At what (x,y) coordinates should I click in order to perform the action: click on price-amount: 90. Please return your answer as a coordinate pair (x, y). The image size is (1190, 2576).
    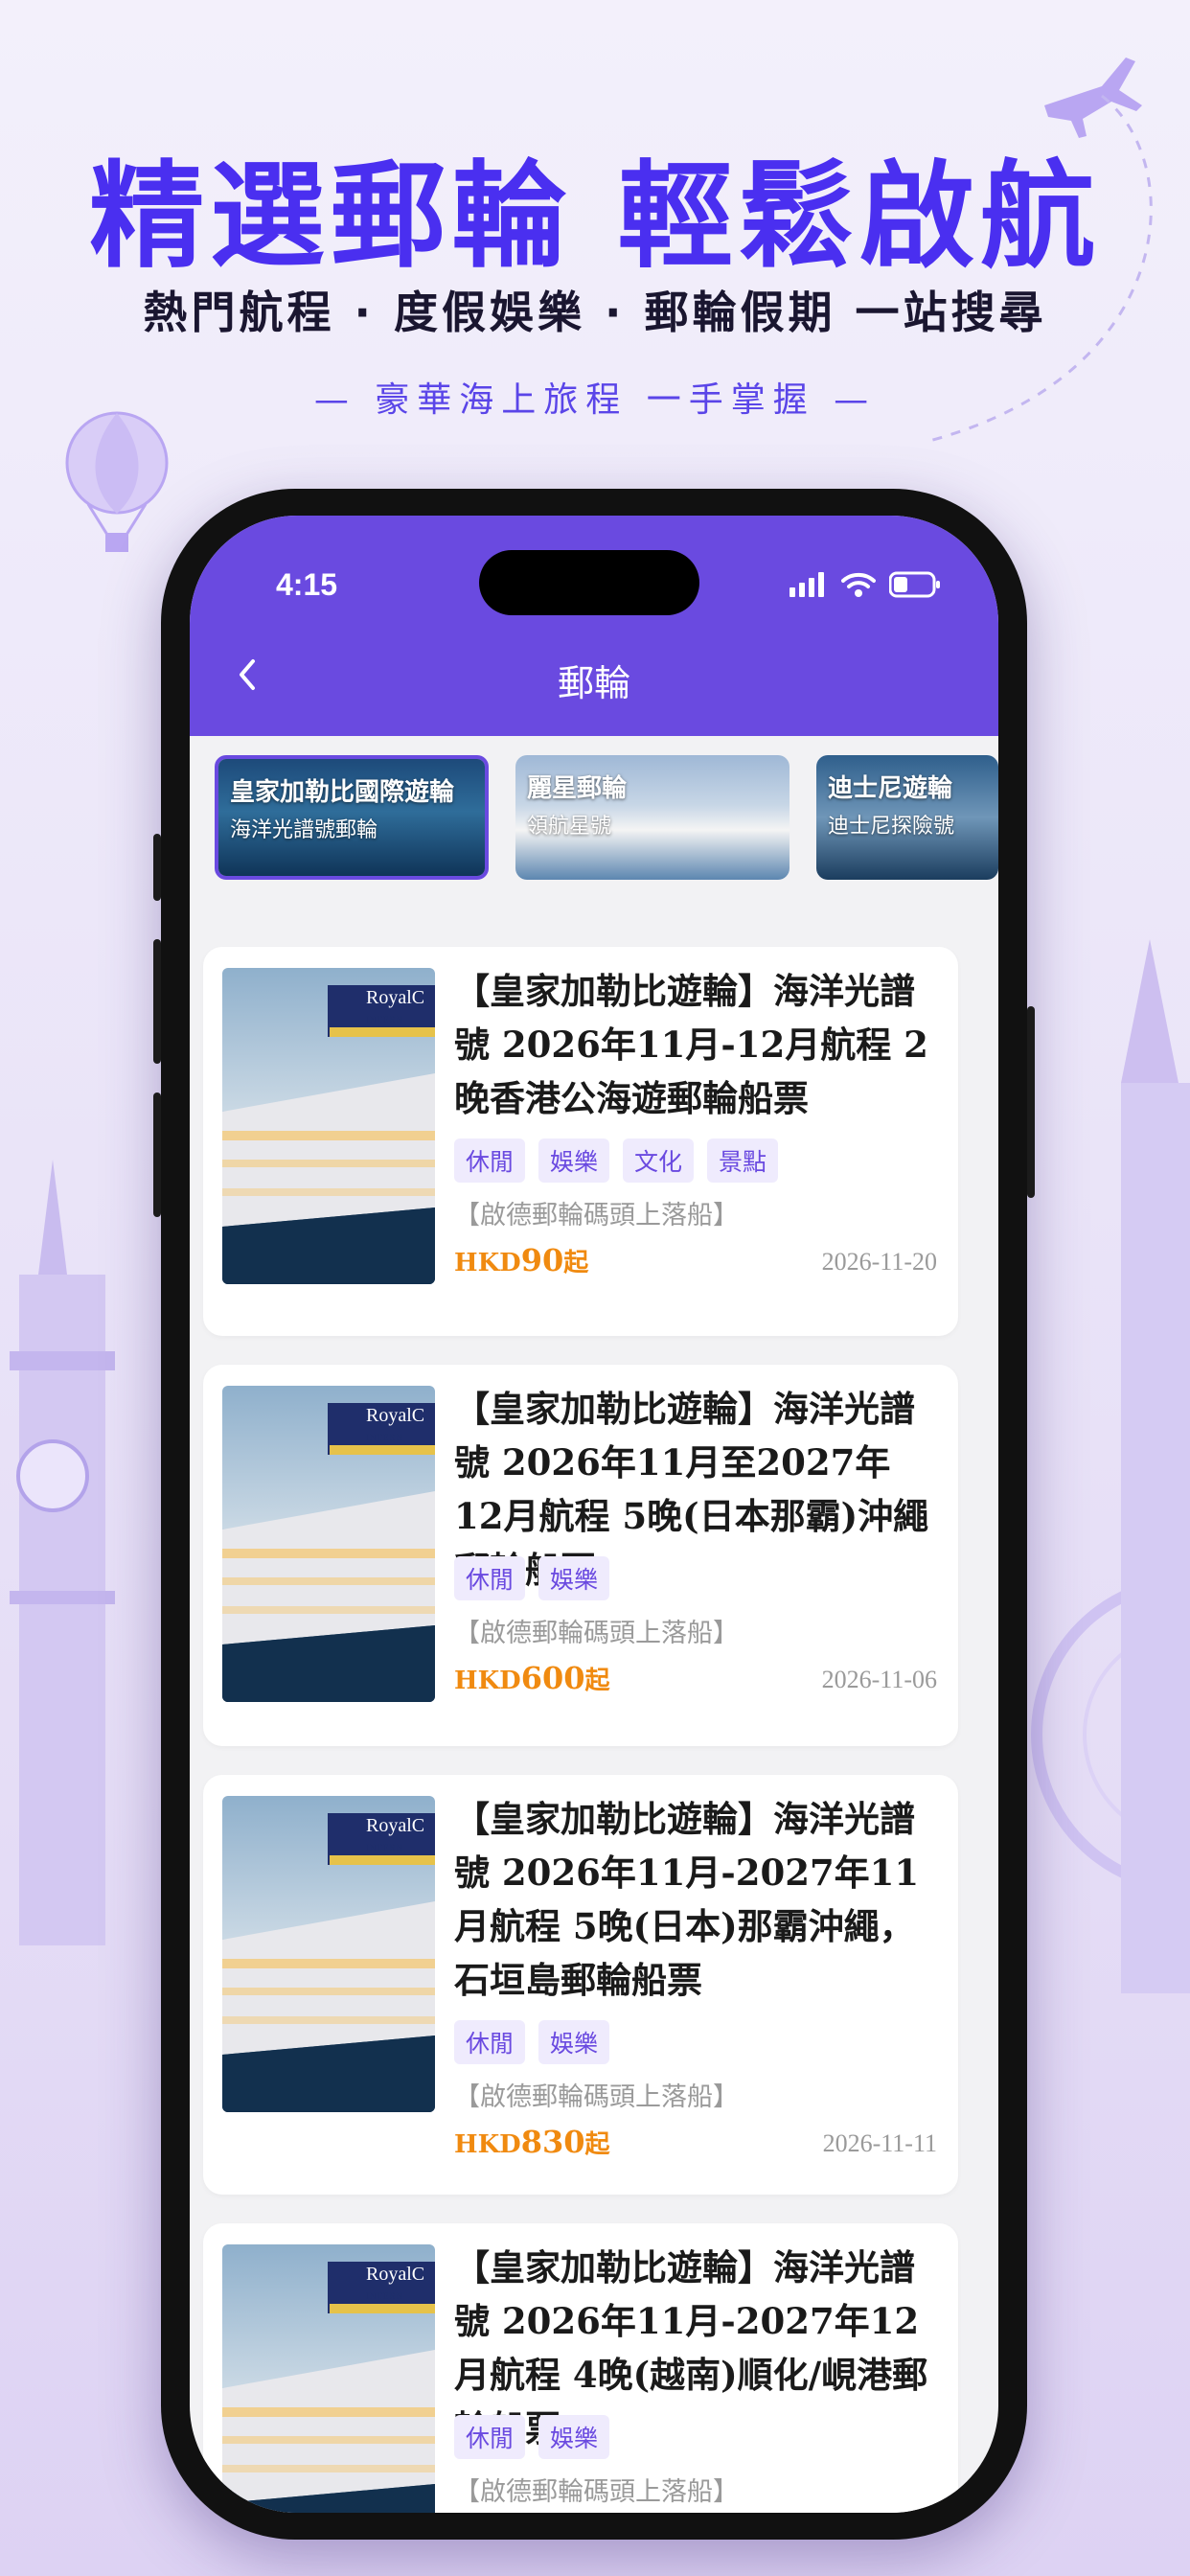
    Looking at the image, I should click on (542, 1260).